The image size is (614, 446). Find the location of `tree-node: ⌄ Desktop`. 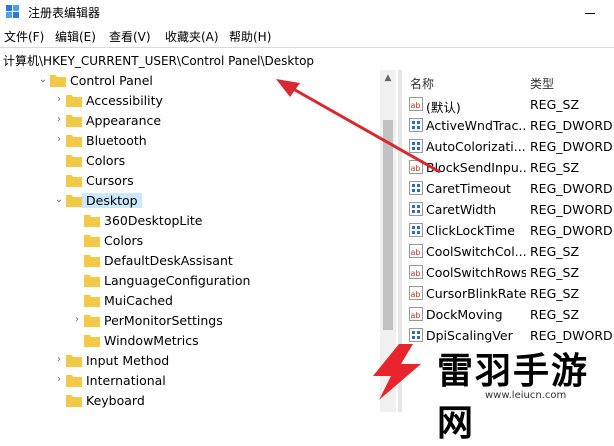

tree-node: ⌄ Desktop is located at coordinates (190, 201).